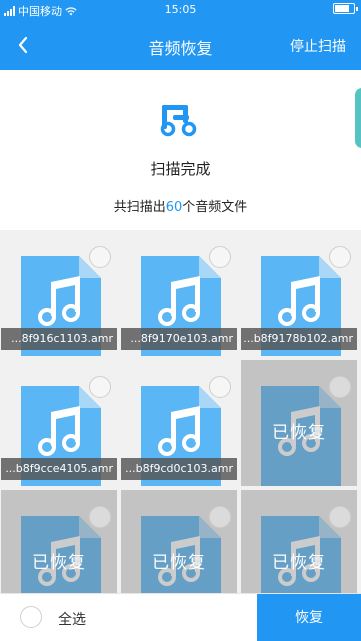 The height and width of the screenshot is (641, 361). What do you see at coordinates (139, 207) in the screenshot?
I see `count-prefix: 共扫描出` at bounding box center [139, 207].